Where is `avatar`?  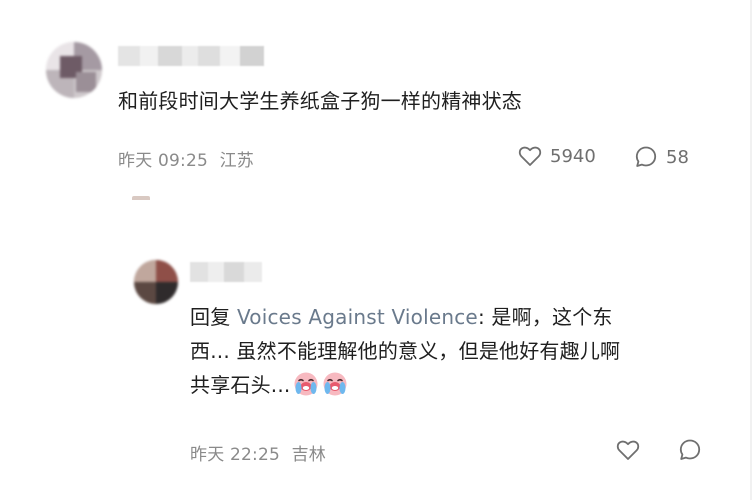 avatar is located at coordinates (74, 70).